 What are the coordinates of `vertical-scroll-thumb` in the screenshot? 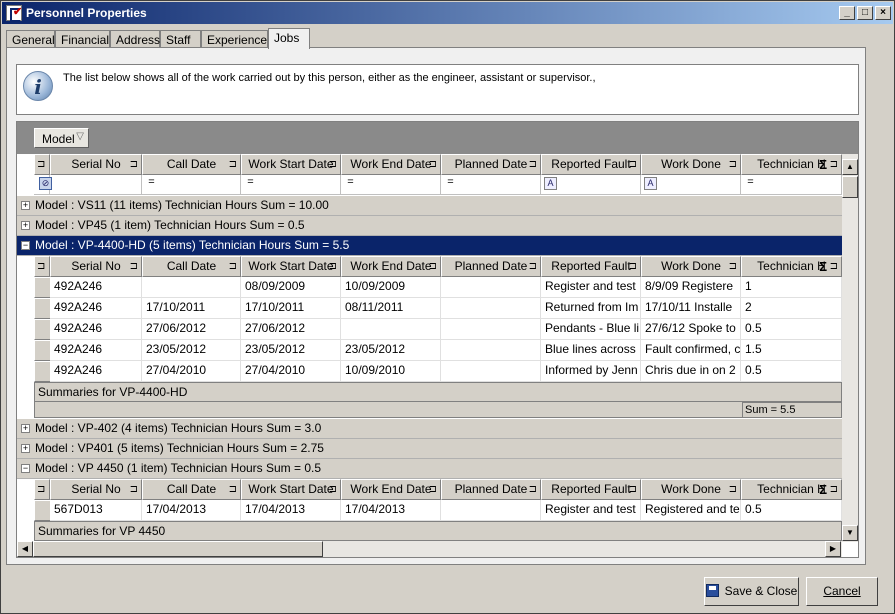 It's located at (850, 187).